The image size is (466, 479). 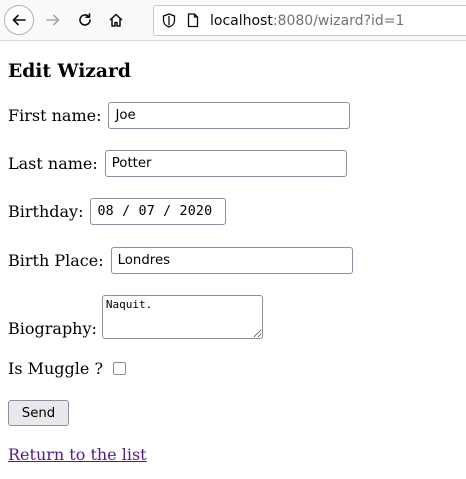 What do you see at coordinates (56, 260) in the screenshot?
I see `birth-place-label: Birth Place:` at bounding box center [56, 260].